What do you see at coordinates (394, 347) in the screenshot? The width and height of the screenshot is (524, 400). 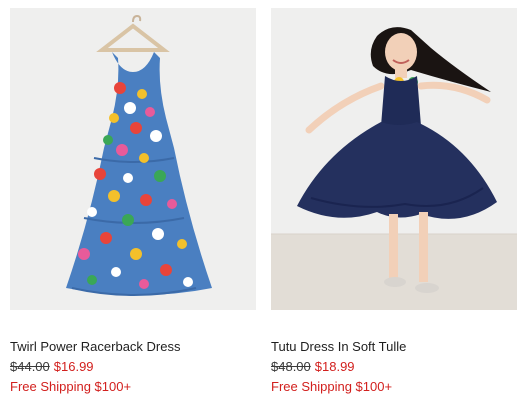 I see `product-name: Tutu Dress In Soft Tulle` at bounding box center [394, 347].